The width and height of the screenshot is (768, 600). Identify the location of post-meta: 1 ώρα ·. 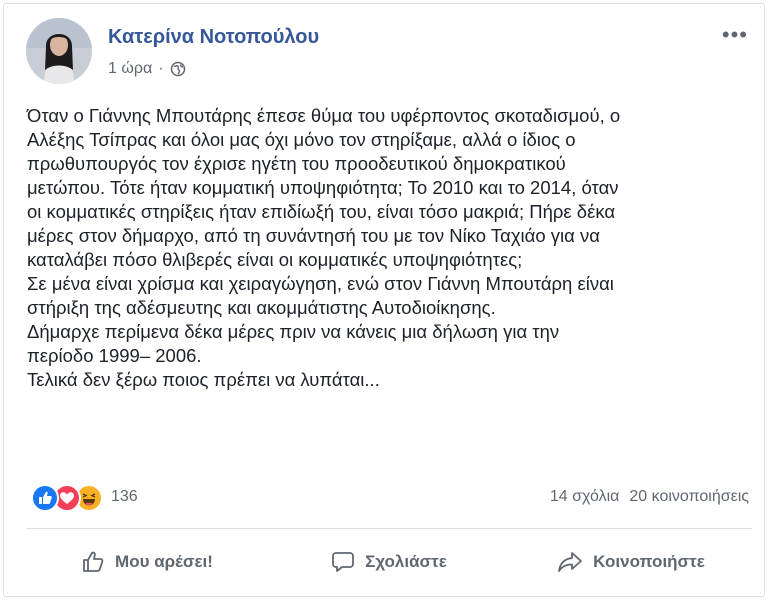
(147, 69).